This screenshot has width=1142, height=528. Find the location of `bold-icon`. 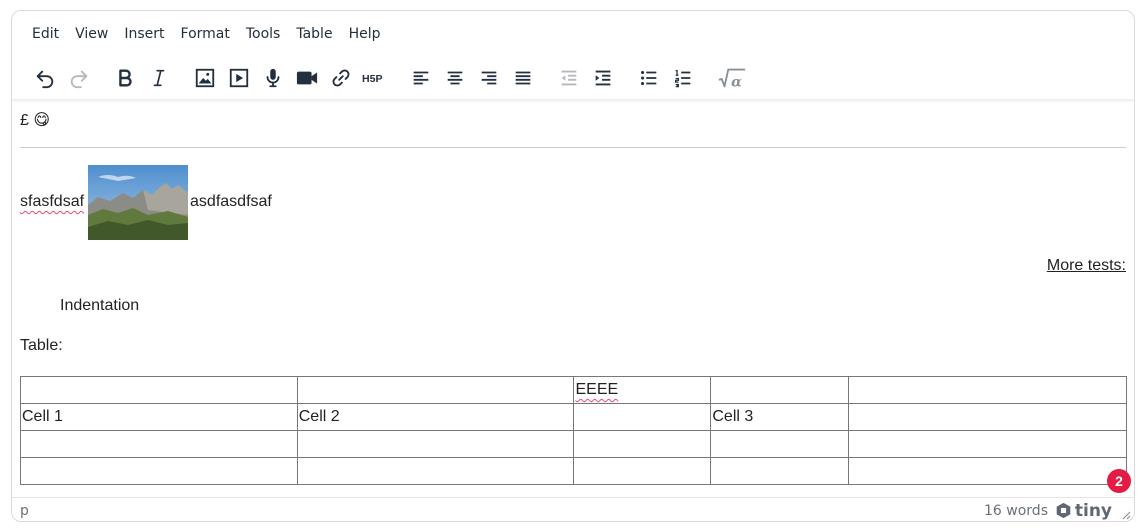

bold-icon is located at coordinates (125, 78).